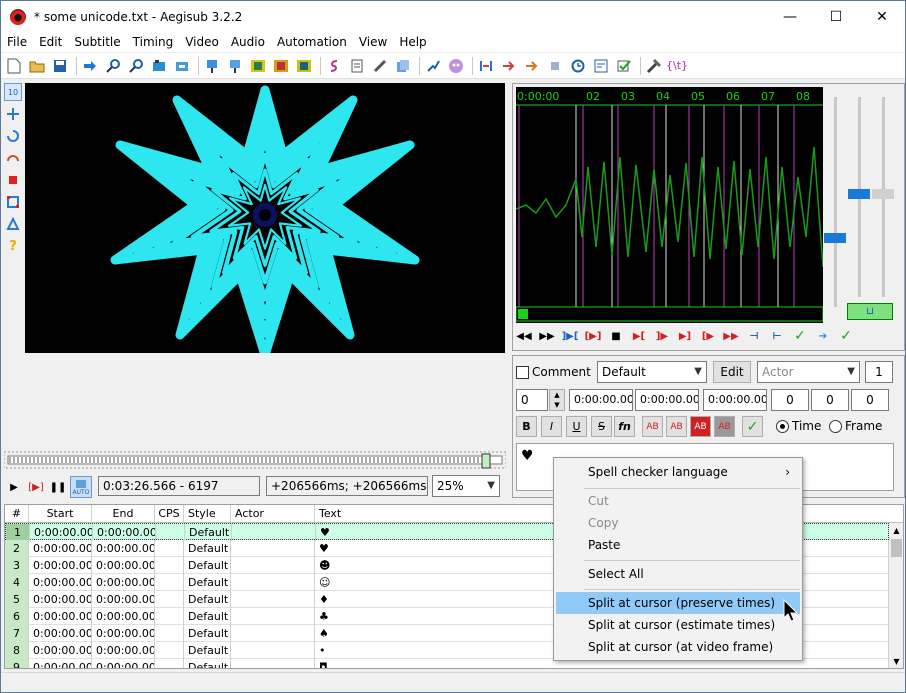  I want to click on minimize-button: —, so click(790, 16).